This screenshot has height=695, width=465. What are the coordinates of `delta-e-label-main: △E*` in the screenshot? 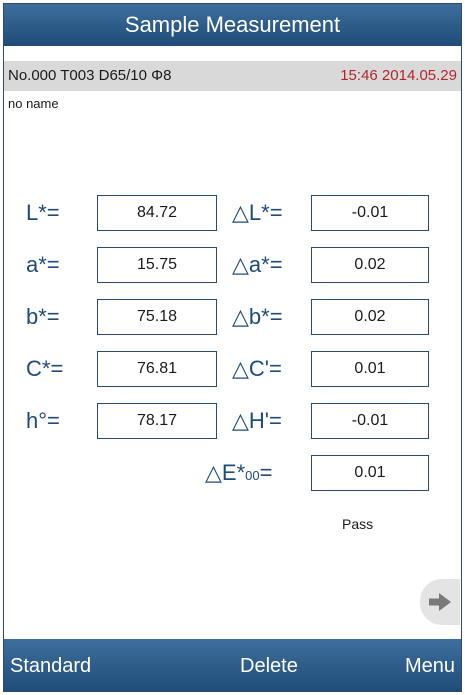 It's located at (225, 472).